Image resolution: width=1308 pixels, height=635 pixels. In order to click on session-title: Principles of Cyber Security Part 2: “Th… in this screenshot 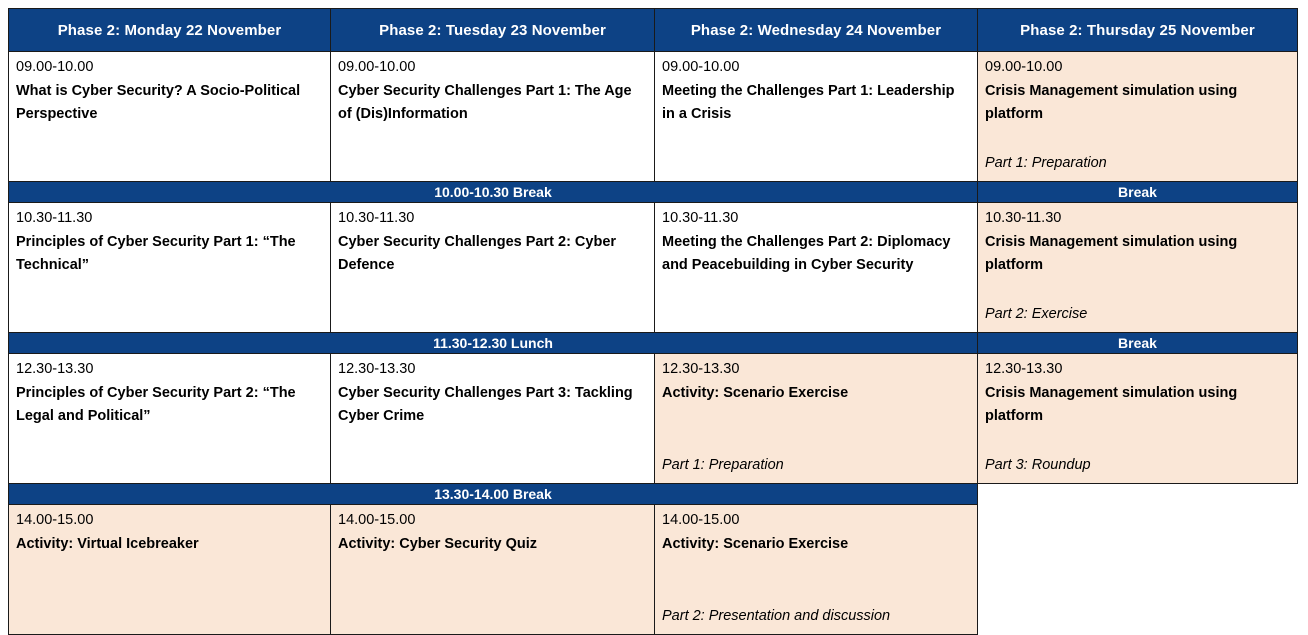, I will do `click(156, 404)`.